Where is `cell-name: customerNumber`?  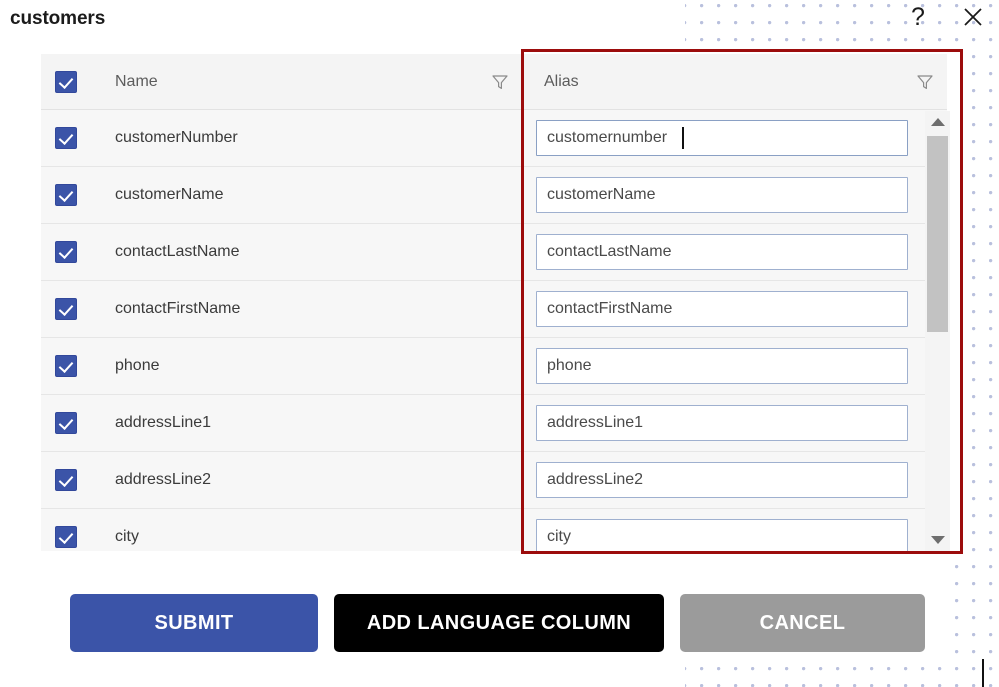 cell-name: customerNumber is located at coordinates (281, 138).